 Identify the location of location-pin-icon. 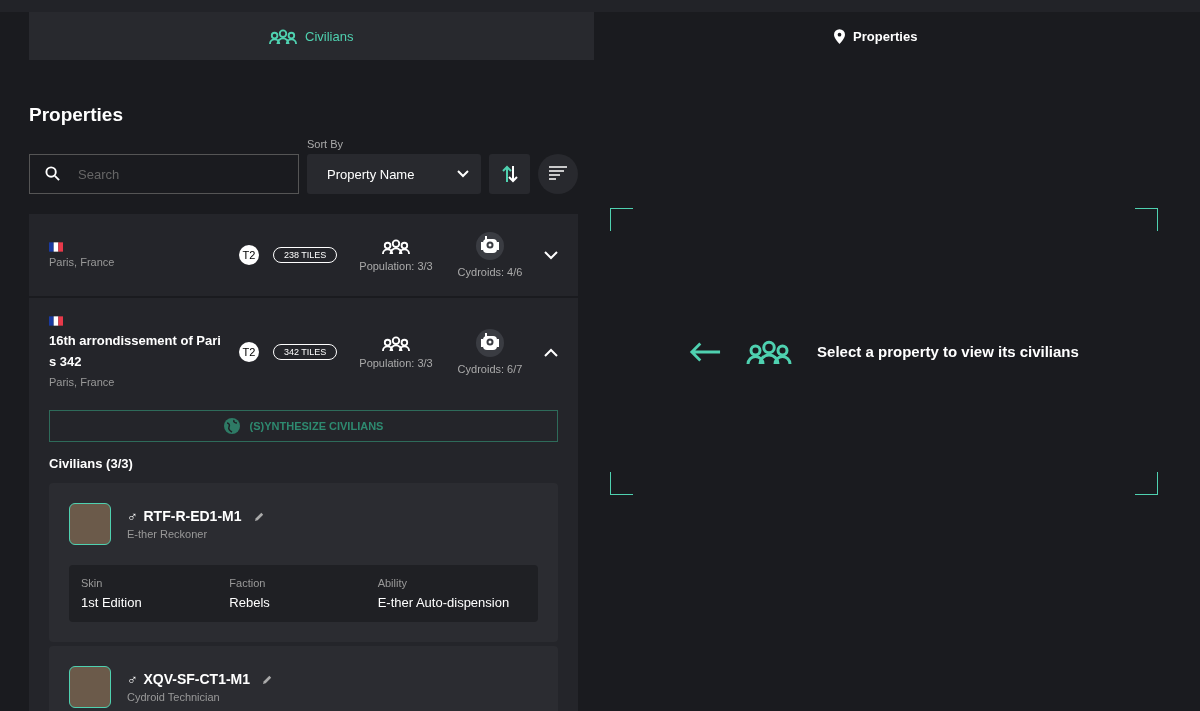
(840, 36).